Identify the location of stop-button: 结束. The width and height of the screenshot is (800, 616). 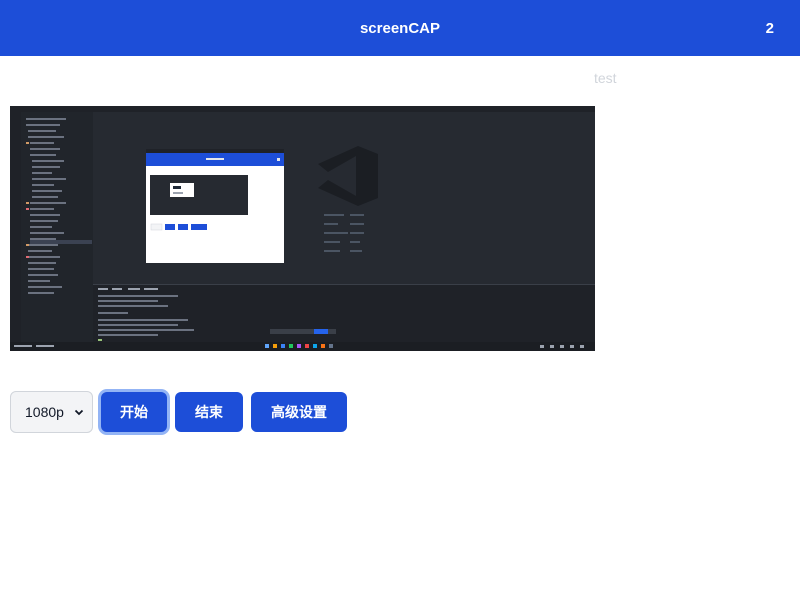
(209, 412).